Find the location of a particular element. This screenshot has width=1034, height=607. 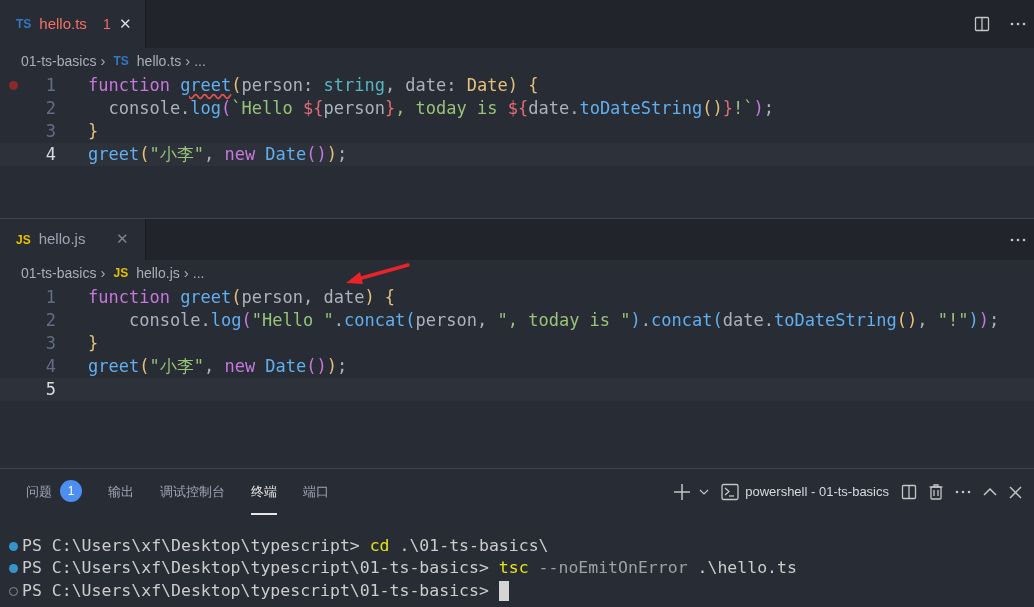

breadcrumb-file: hello.ts is located at coordinates (159, 61).